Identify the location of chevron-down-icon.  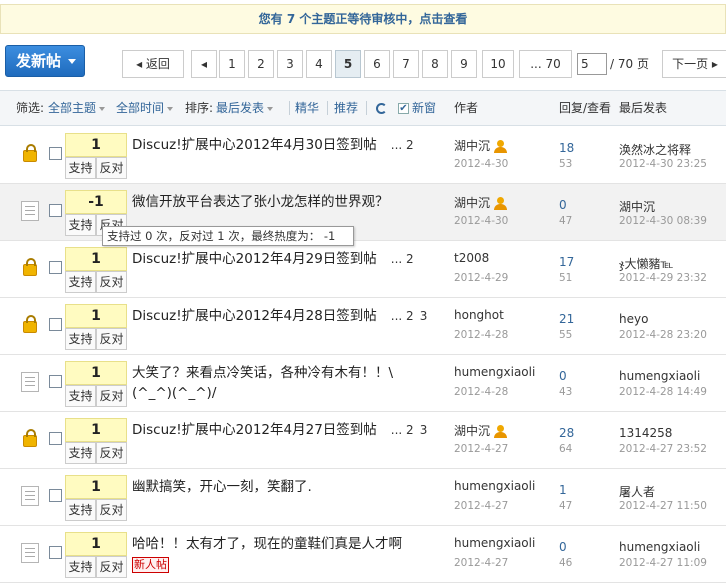
(72, 61).